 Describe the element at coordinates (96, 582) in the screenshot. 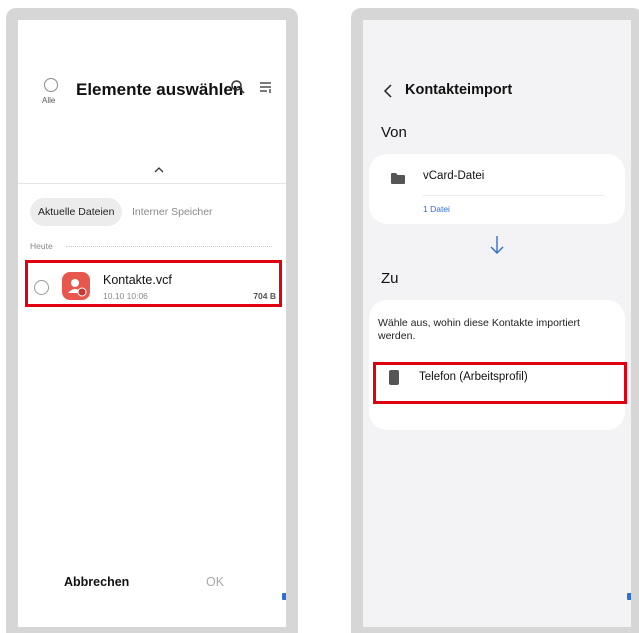

I see `cancel-button: Abbrechen` at that location.